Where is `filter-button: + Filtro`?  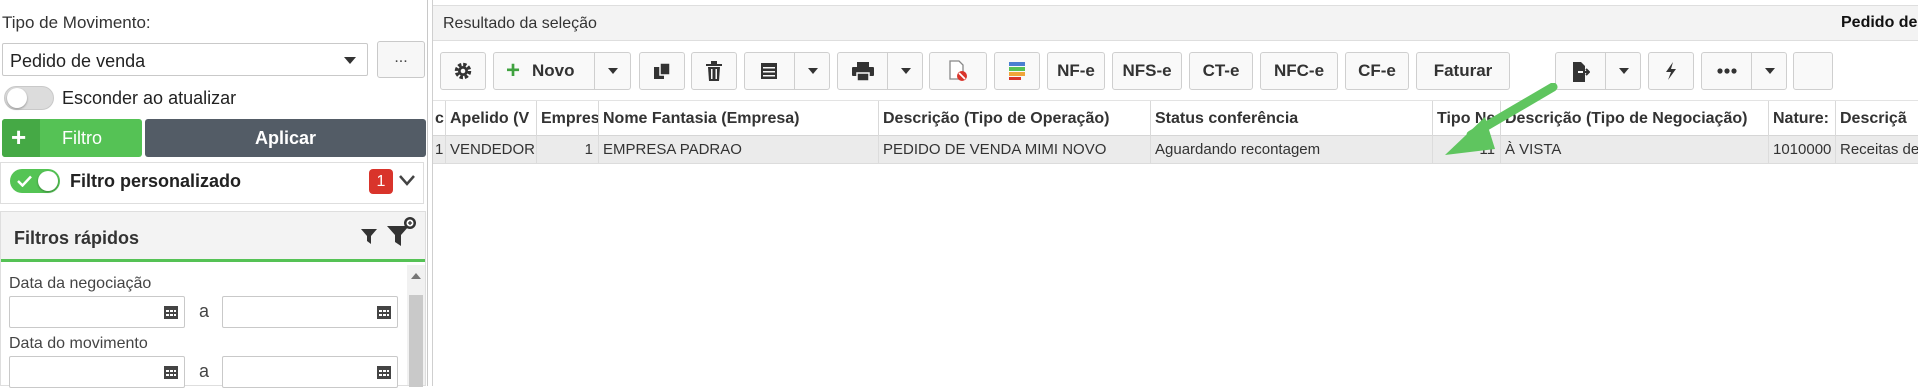 filter-button: + Filtro is located at coordinates (72, 138).